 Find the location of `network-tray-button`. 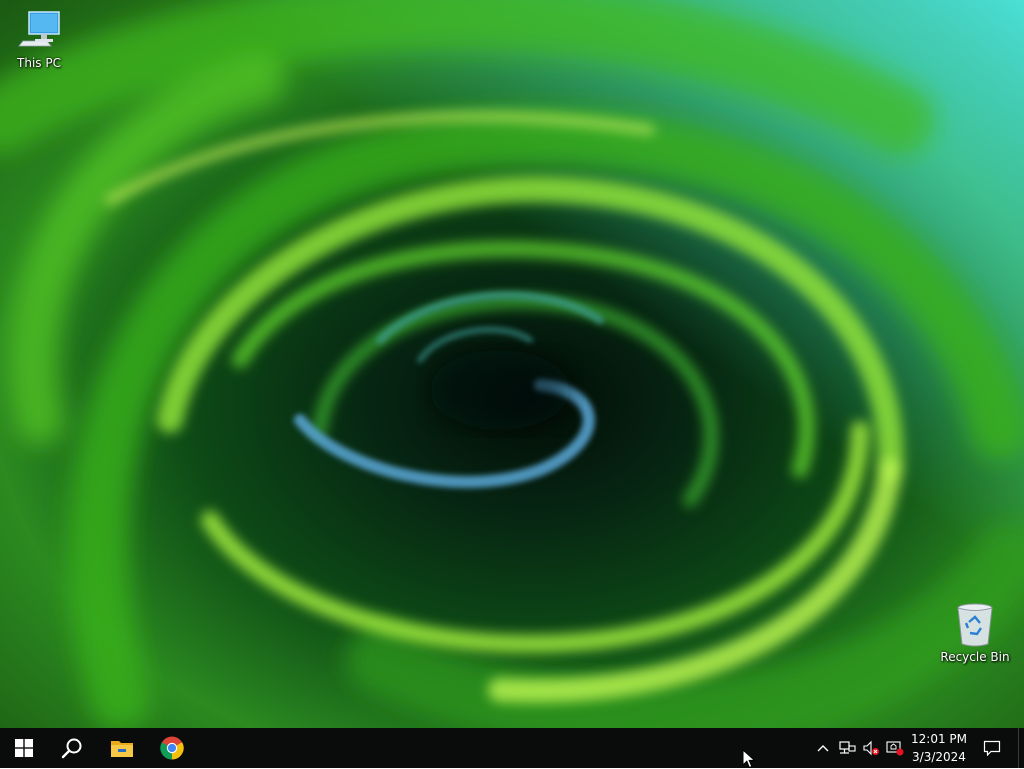

network-tray-button is located at coordinates (847, 748).